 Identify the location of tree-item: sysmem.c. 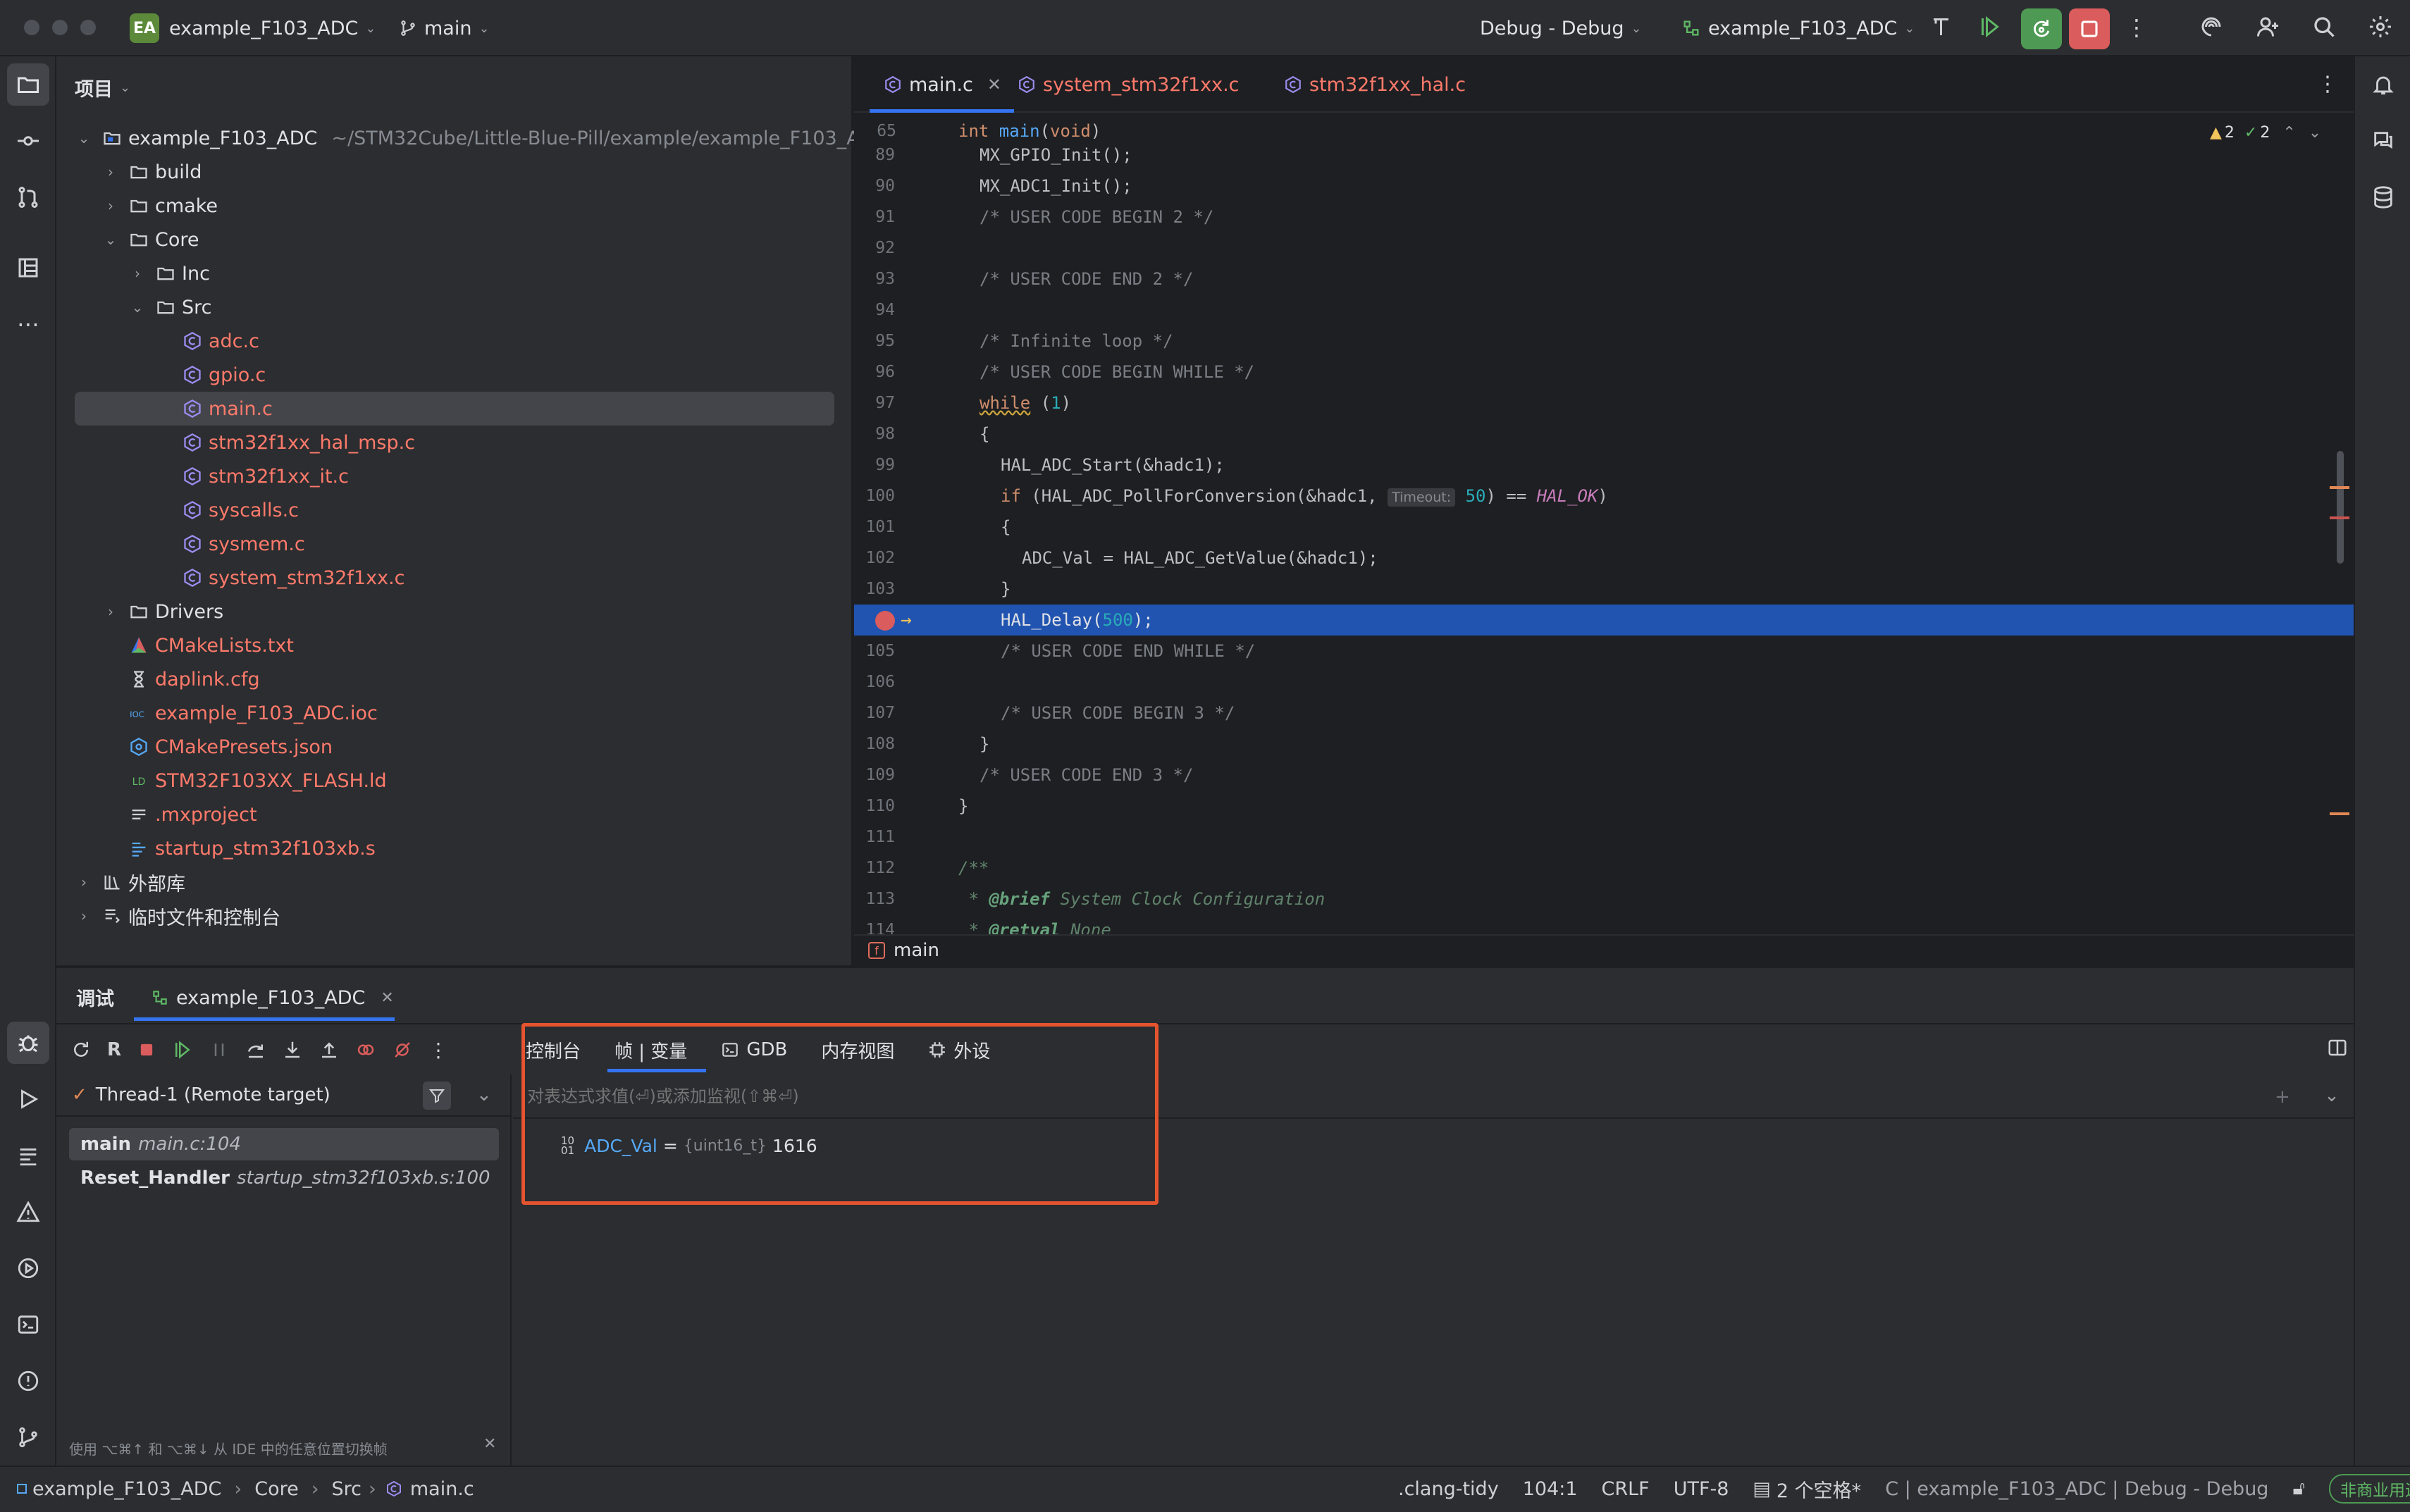
(231, 544).